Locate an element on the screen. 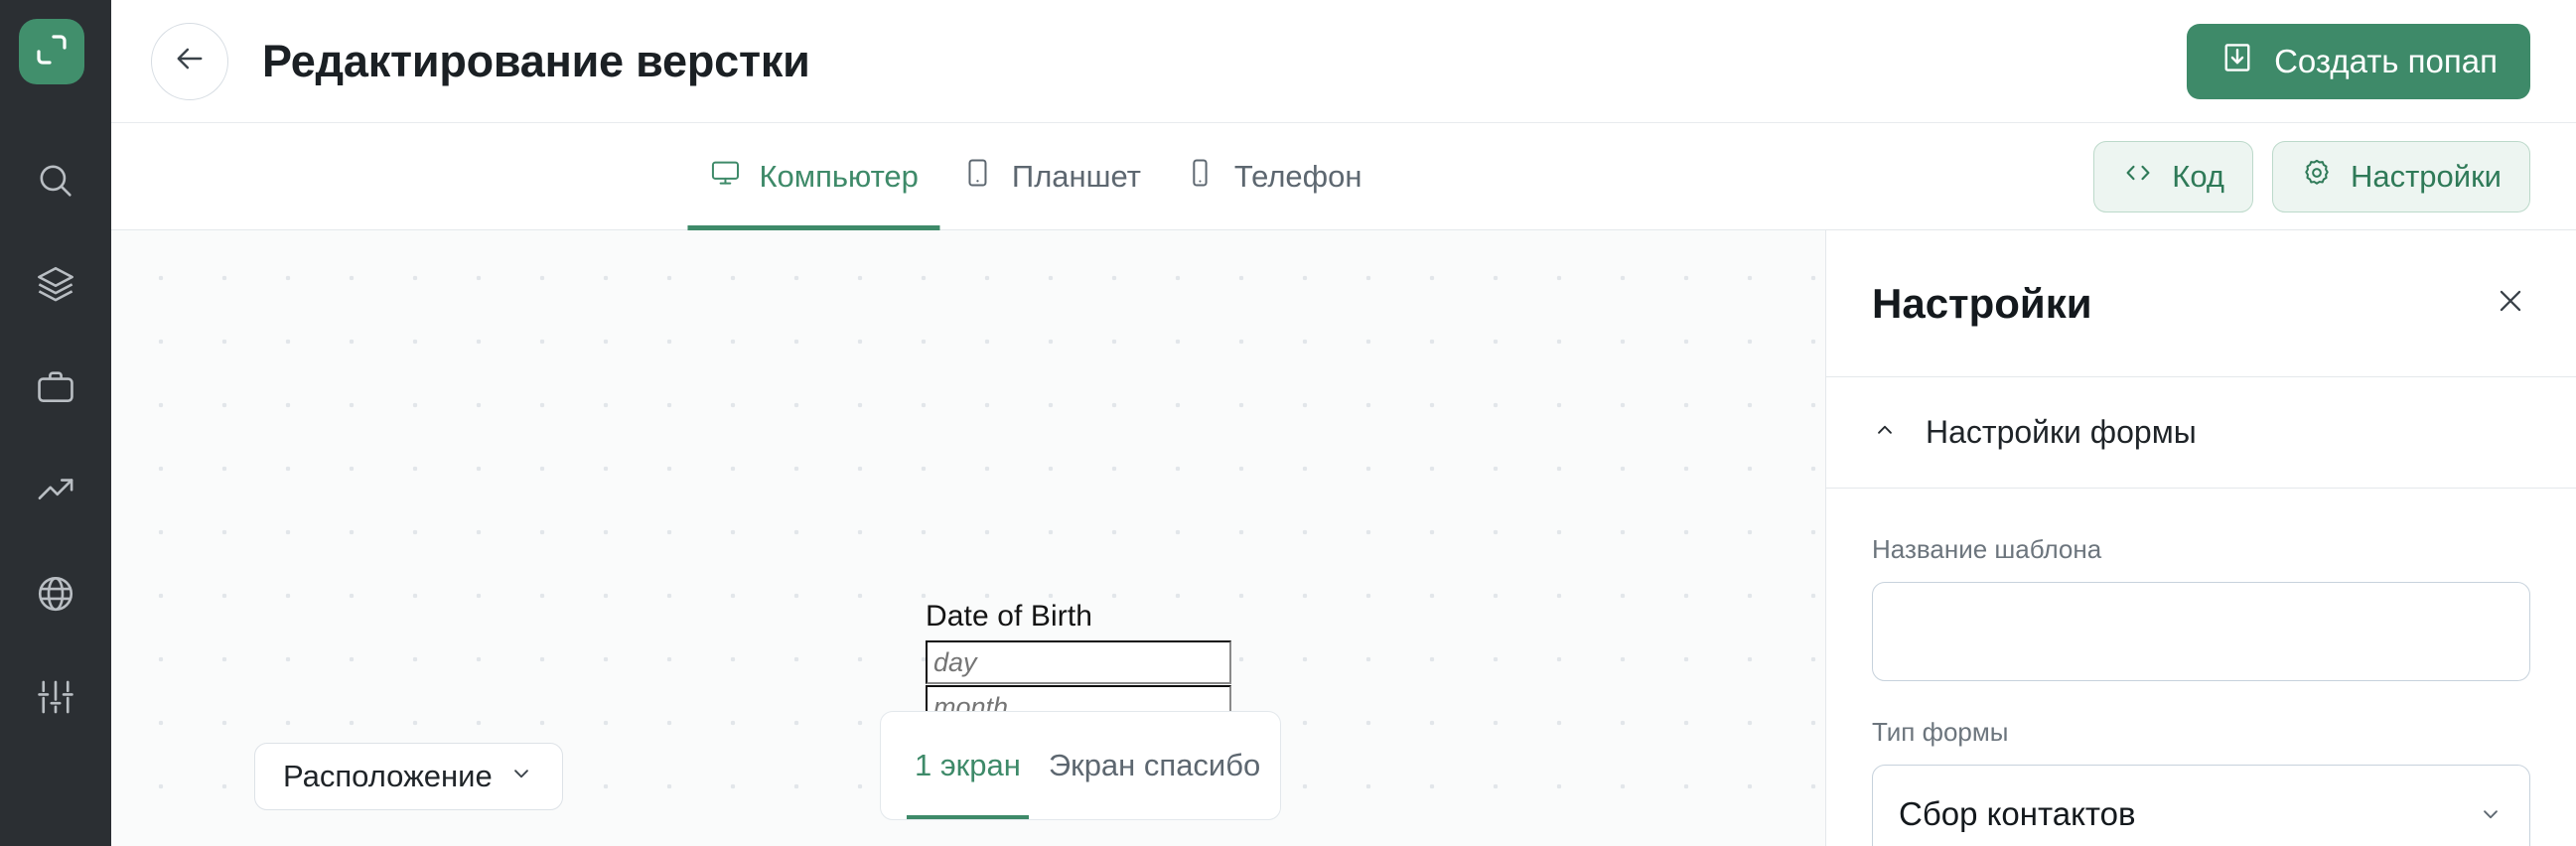 Image resolution: width=2576 pixels, height=846 pixels. app-logo is located at coordinates (52, 51).